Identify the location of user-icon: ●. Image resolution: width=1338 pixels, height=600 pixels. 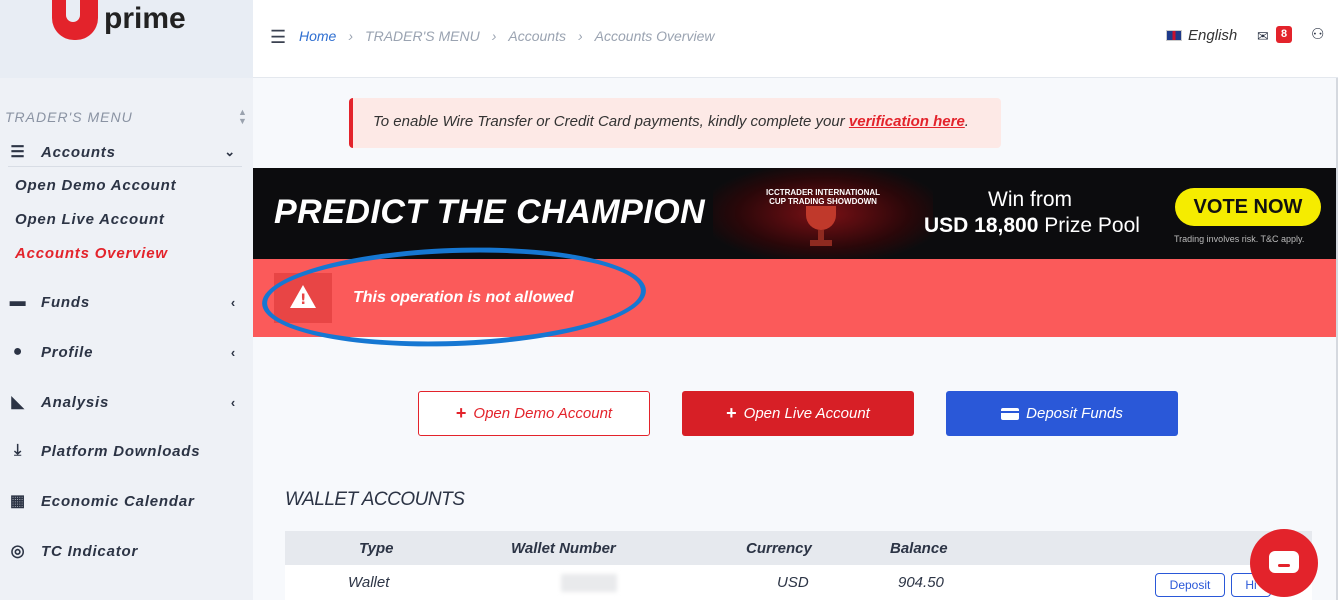
(18, 351).